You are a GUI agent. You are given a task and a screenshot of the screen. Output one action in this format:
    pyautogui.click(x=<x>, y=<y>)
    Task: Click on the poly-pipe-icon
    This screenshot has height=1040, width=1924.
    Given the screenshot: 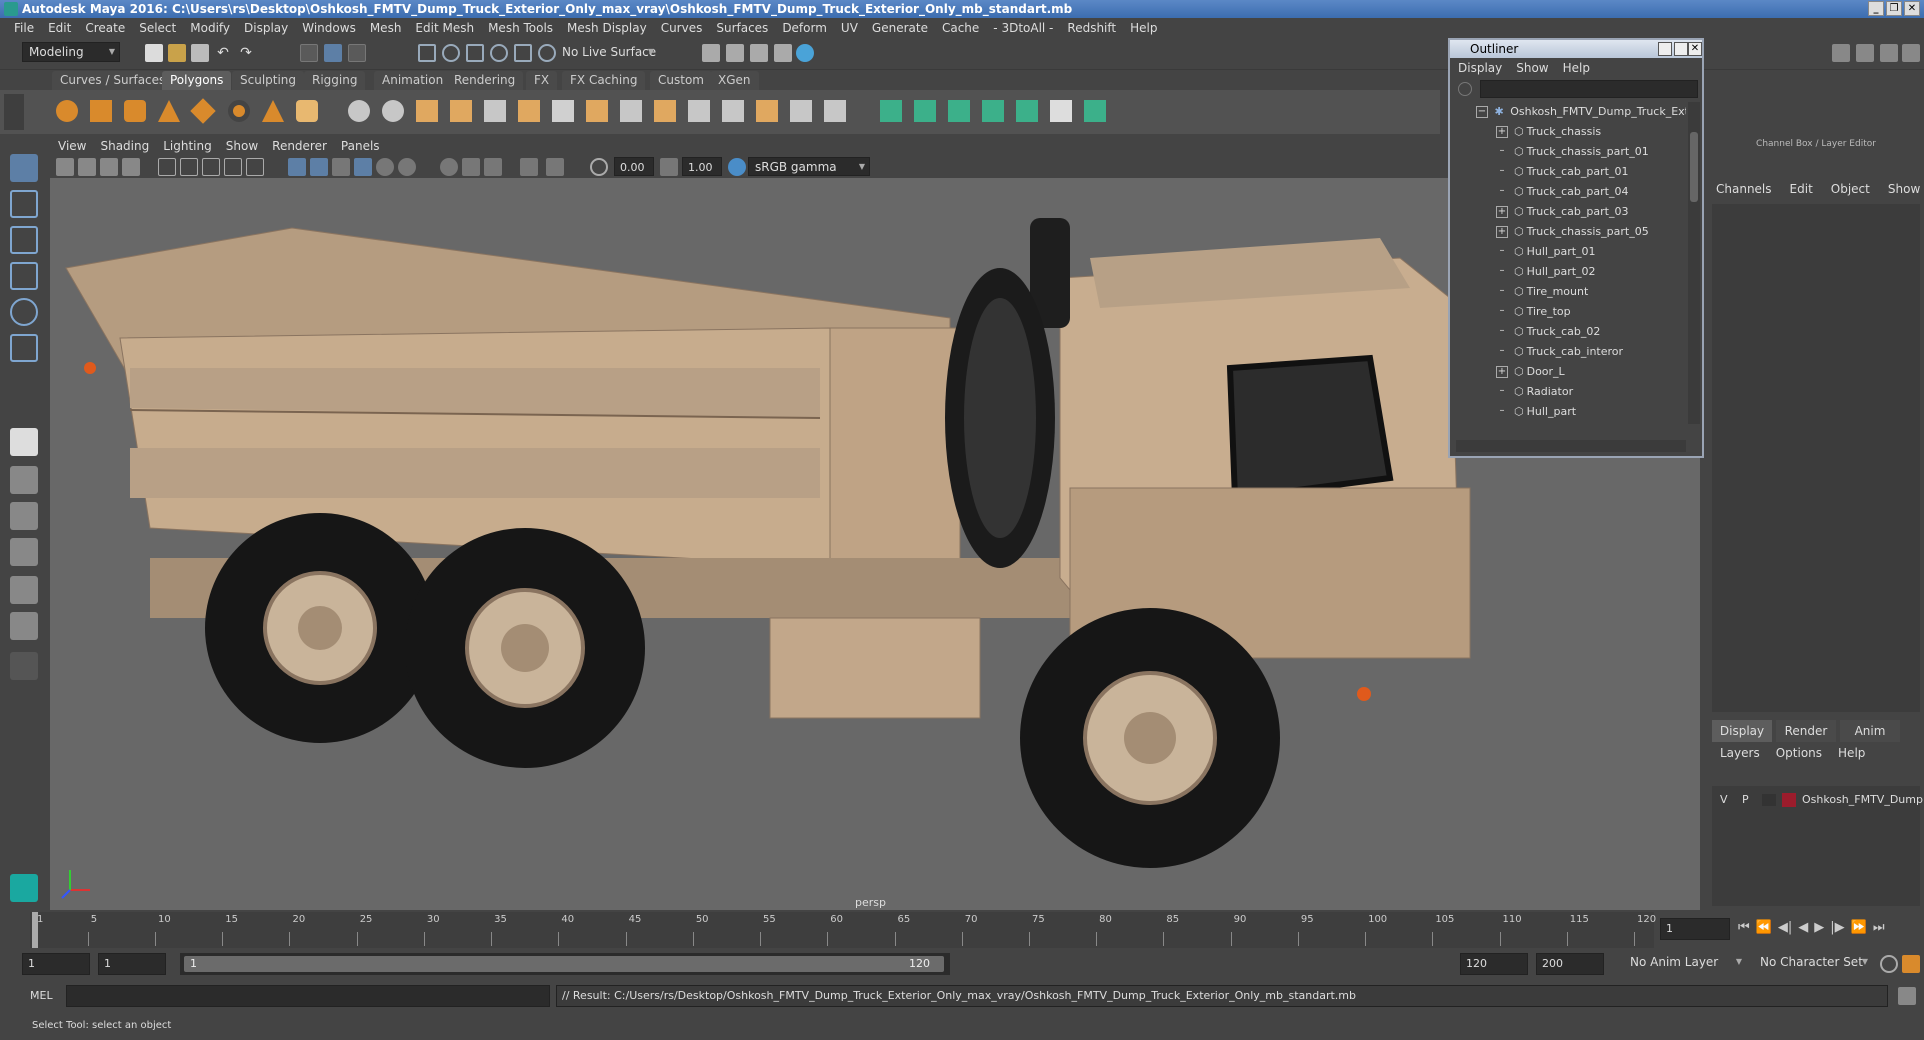 What is the action you would take?
    pyautogui.click(x=307, y=111)
    